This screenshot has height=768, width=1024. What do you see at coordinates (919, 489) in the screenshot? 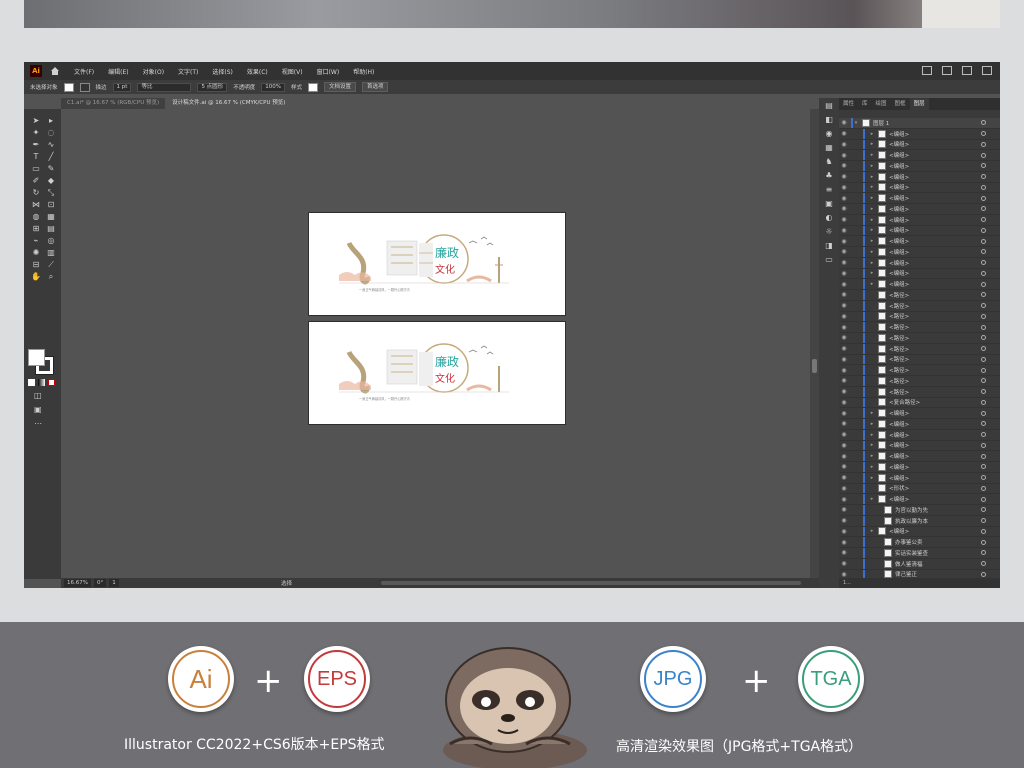
I see `layer-row: ◉ <形状>` at bounding box center [919, 489].